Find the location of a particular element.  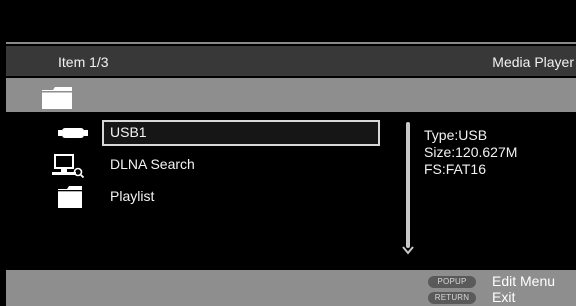

source-details: Type:USB Size:120.627M FS:FAT16 is located at coordinates (470, 152).